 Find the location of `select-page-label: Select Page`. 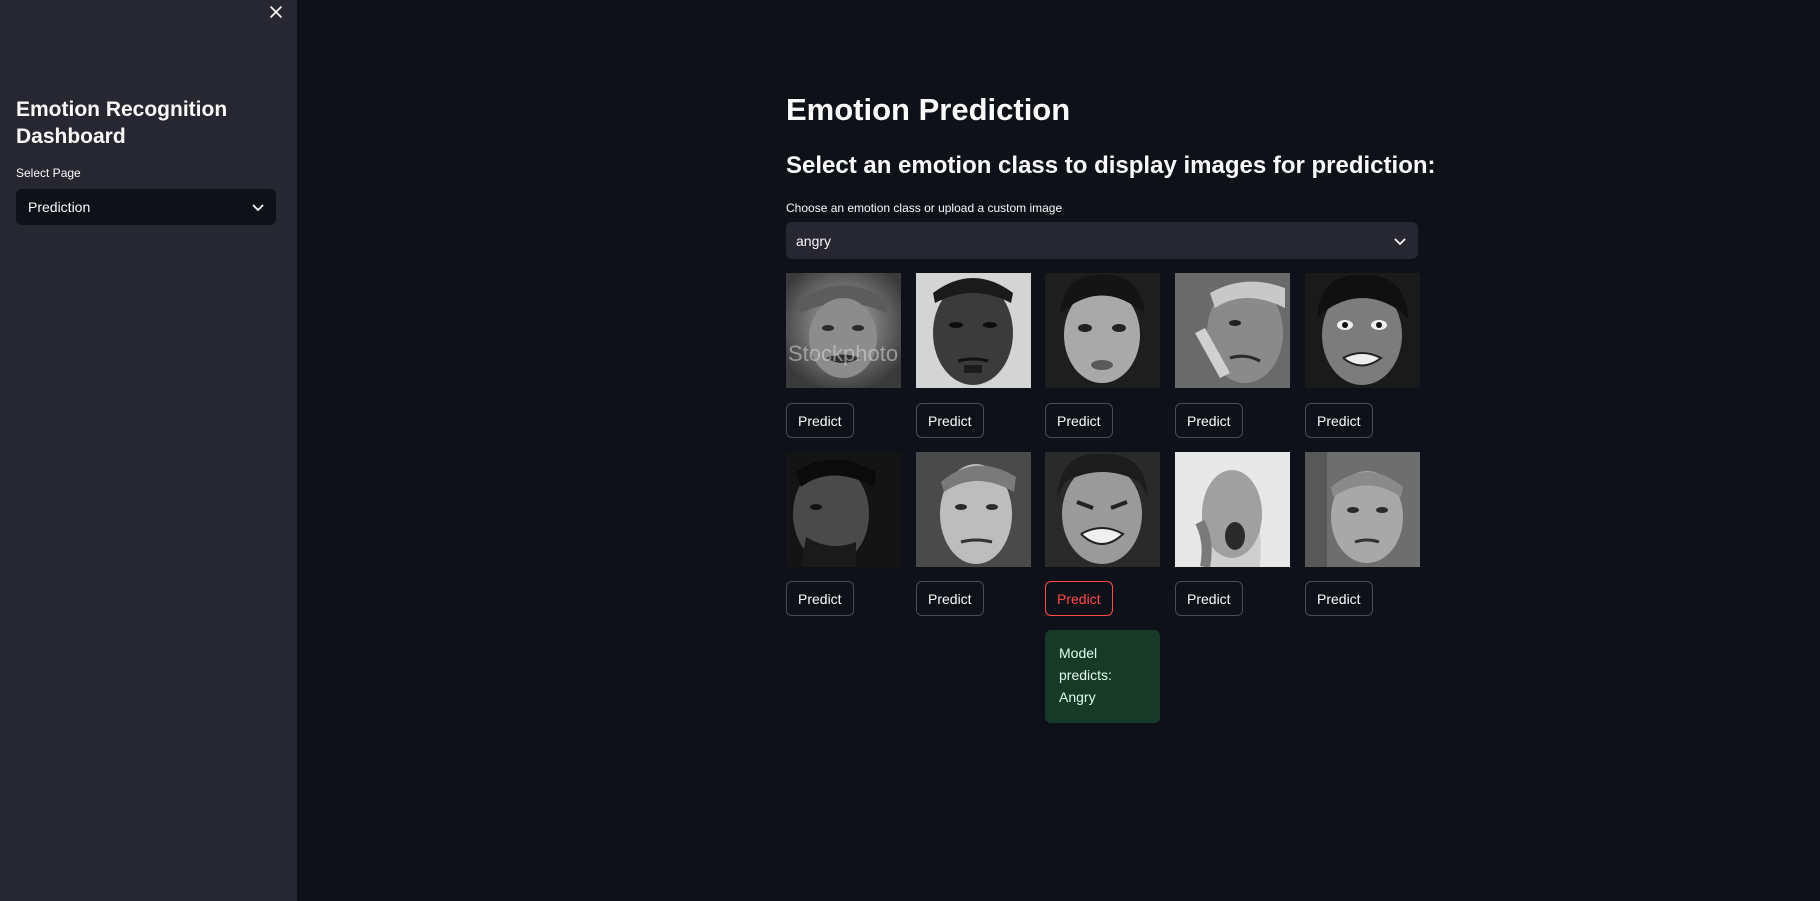

select-page-label: Select Page is located at coordinates (48, 173).